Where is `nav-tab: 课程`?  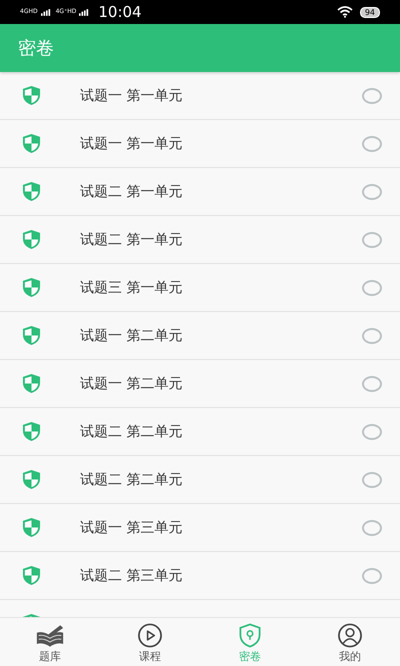 nav-tab: 课程 is located at coordinates (150, 642).